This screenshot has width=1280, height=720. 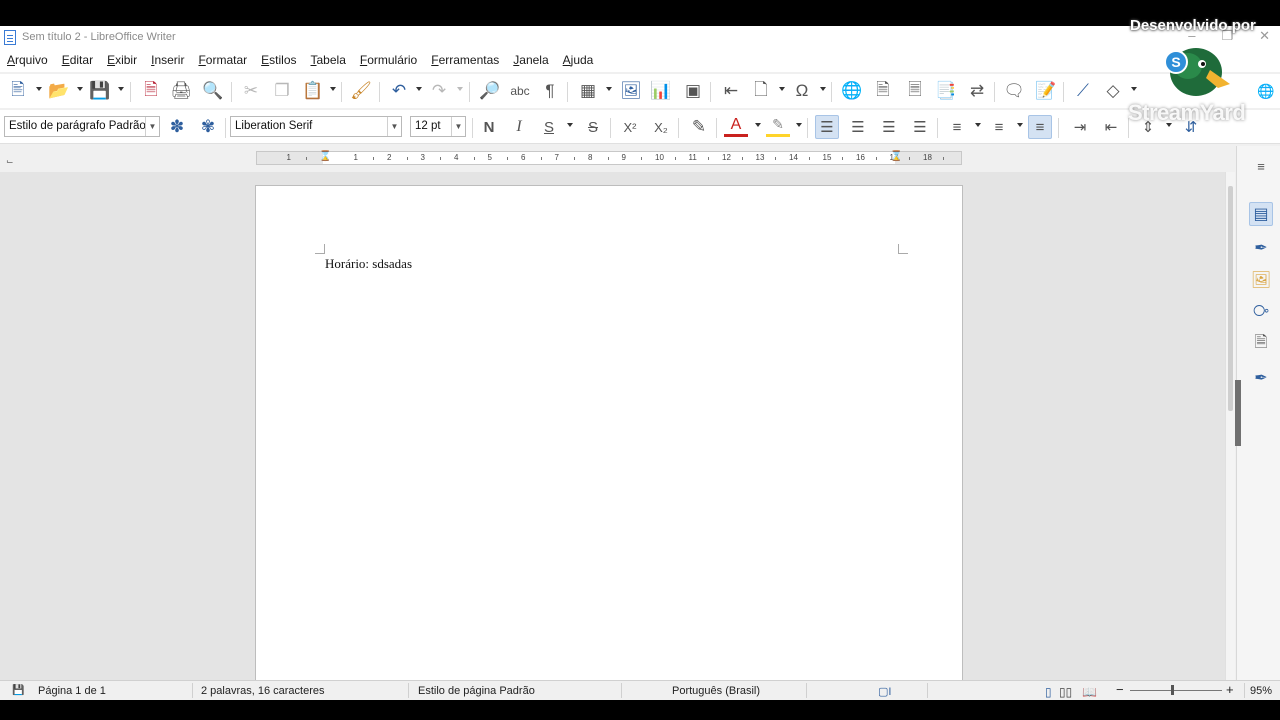 What do you see at coordinates (177, 127) in the screenshot?
I see `update-style-icon: ✽` at bounding box center [177, 127].